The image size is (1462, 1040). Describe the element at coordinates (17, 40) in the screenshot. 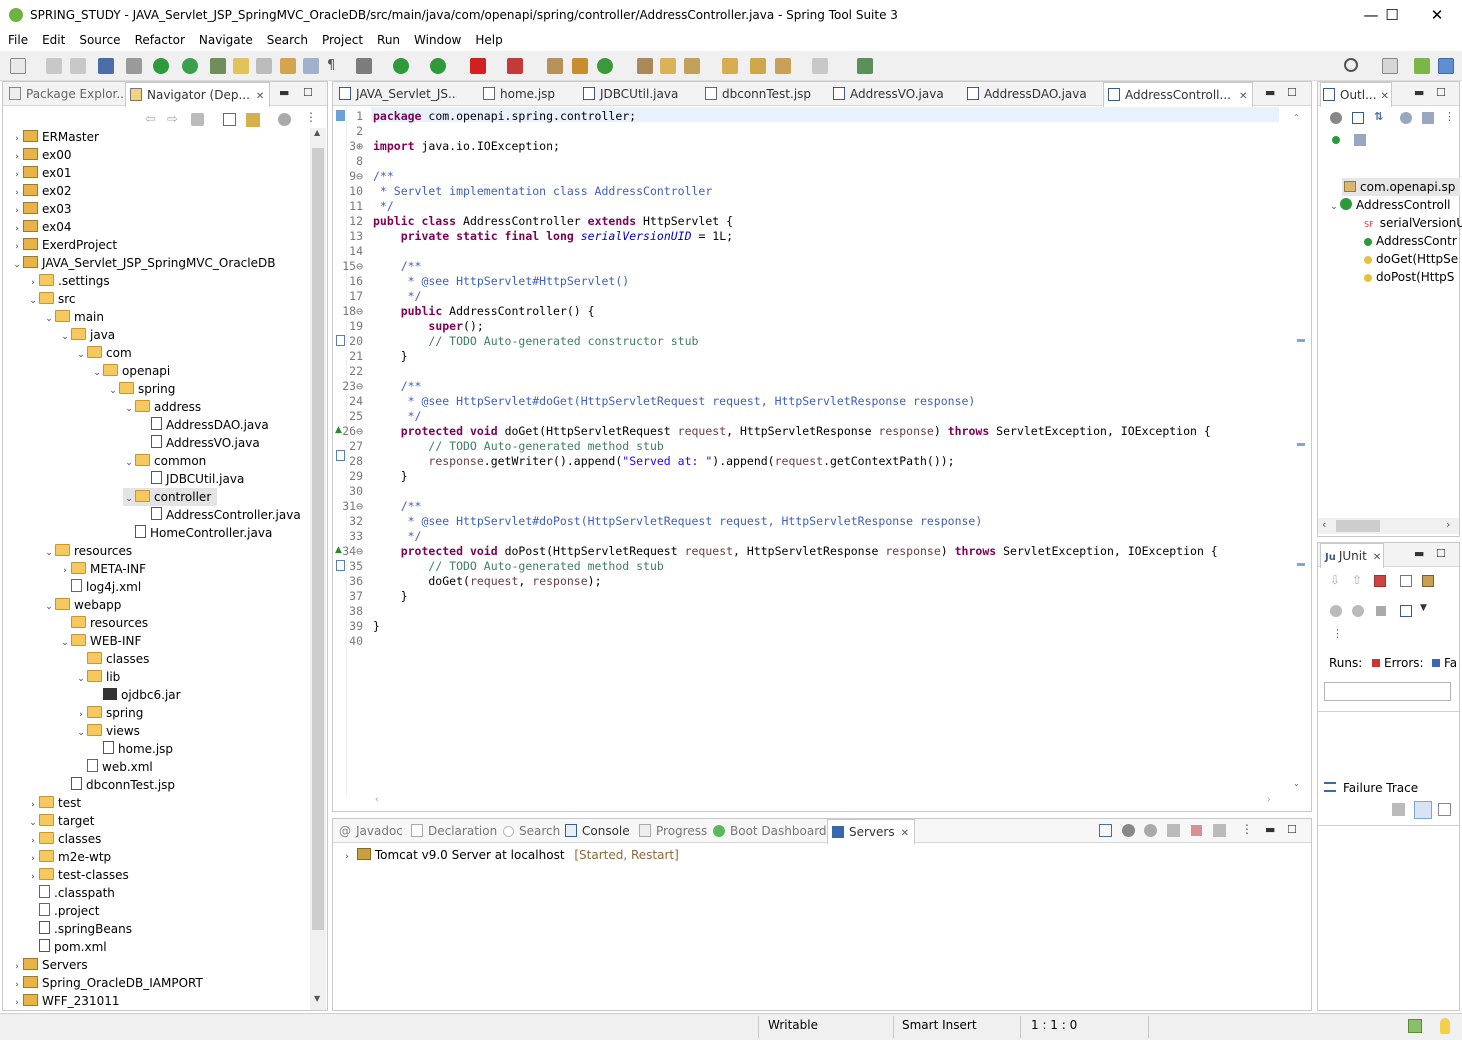

I see `menu-file: File` at that location.